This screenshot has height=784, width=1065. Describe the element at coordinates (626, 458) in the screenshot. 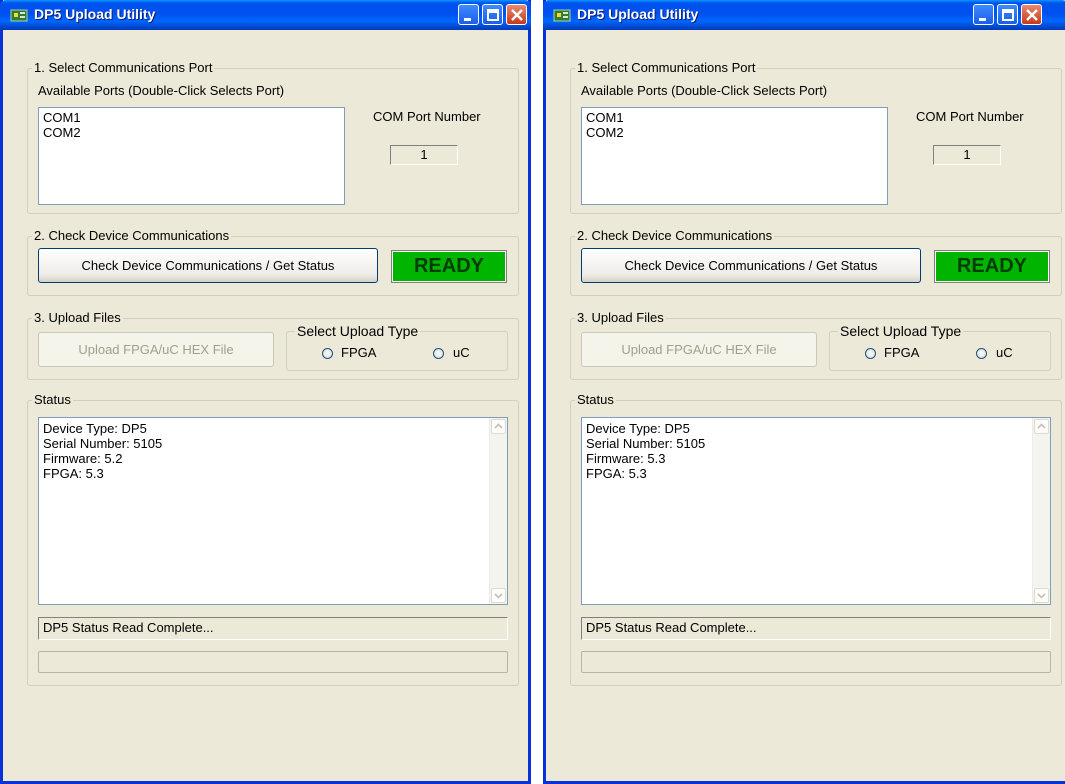

I see `status-line: Firmware: 5.3` at that location.